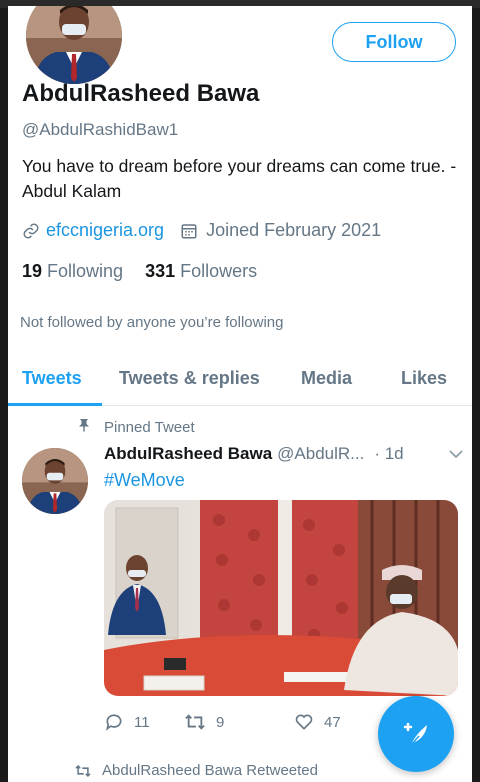 The width and height of the screenshot is (480, 782). I want to click on tab-tweets: Tweets, so click(52, 378).